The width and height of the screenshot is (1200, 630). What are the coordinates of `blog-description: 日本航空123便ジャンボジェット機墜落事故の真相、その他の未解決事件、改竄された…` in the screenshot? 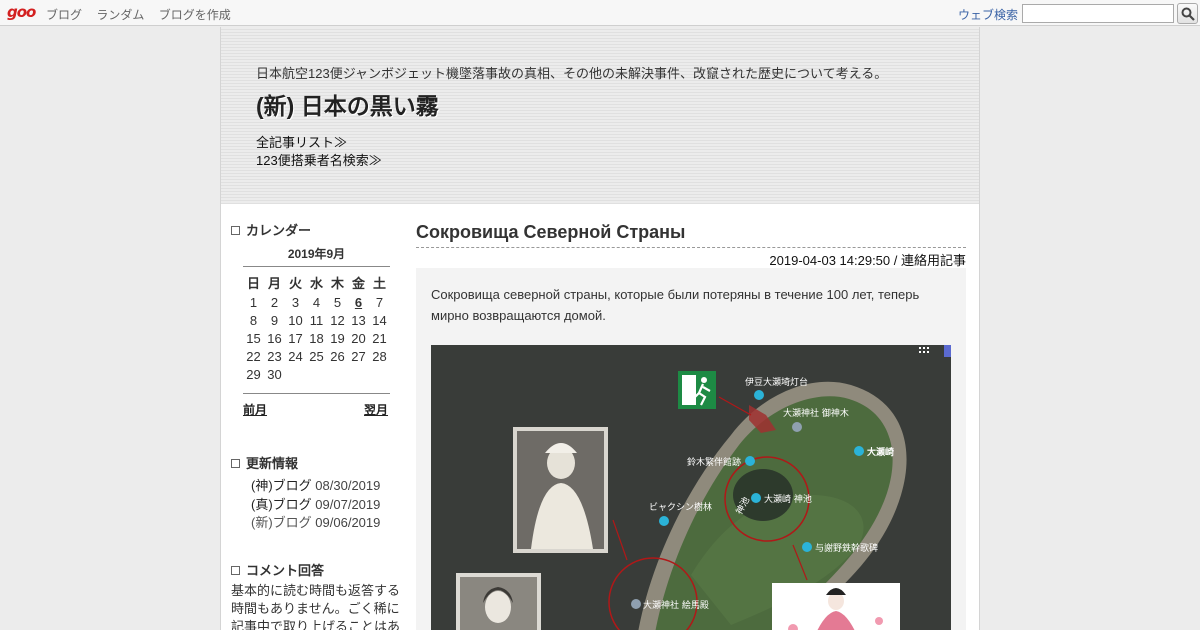 It's located at (572, 73).